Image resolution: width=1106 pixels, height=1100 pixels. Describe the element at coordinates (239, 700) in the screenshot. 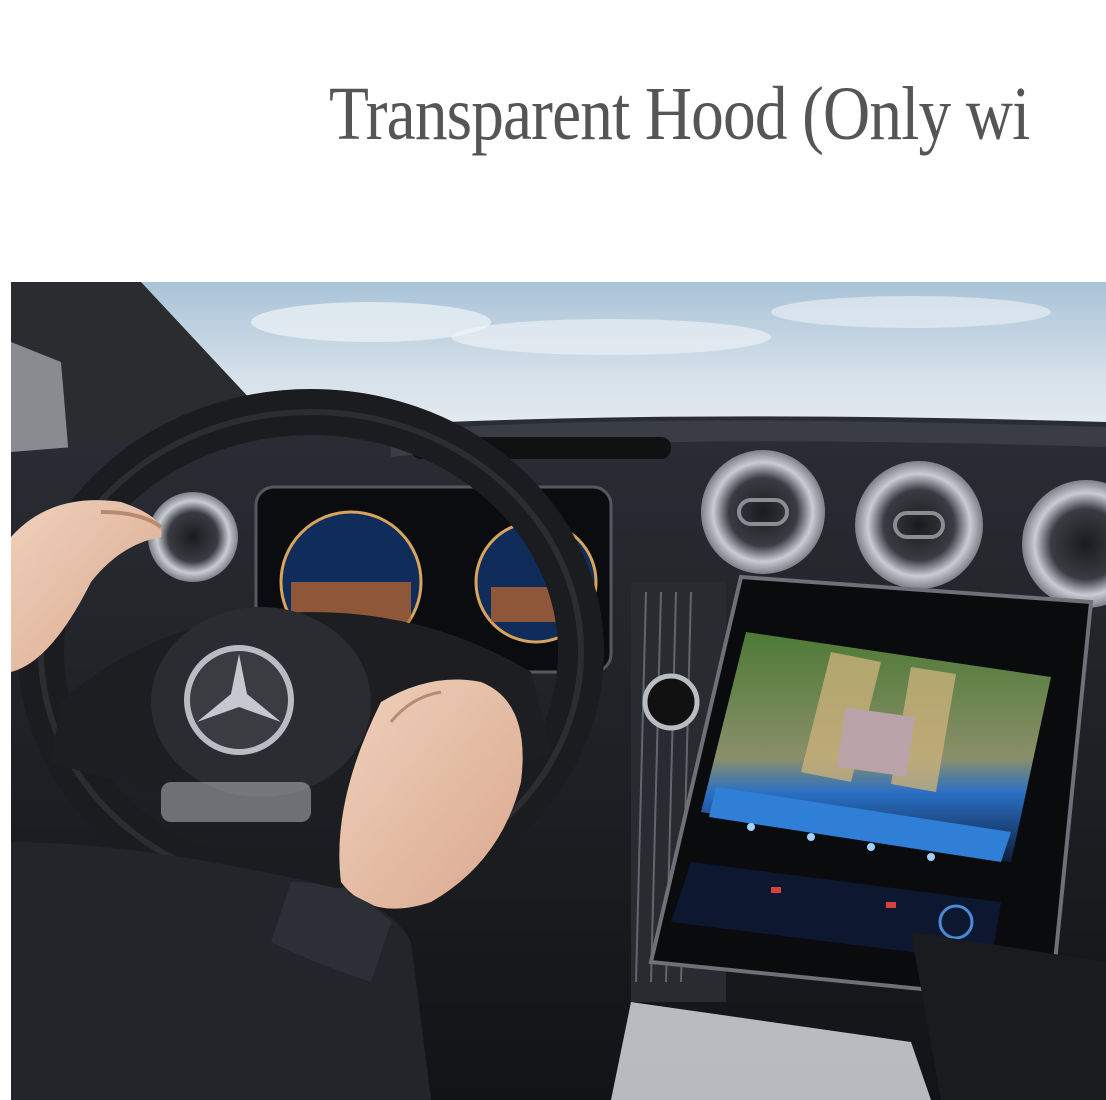

I see `brand-star-logo-icon` at that location.